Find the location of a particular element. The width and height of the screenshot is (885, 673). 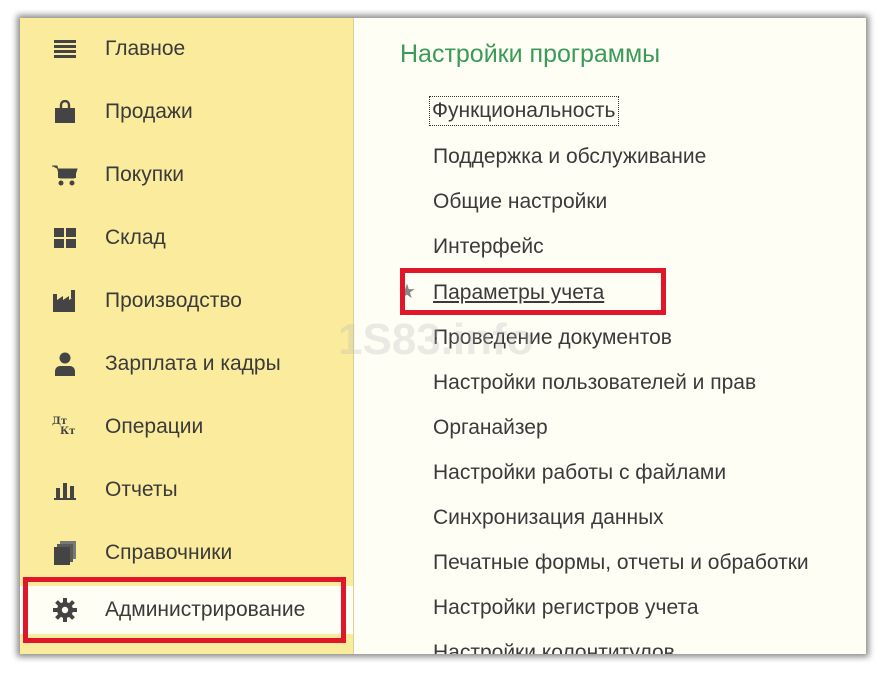

sidebar-item-production: Производство is located at coordinates (186, 301).